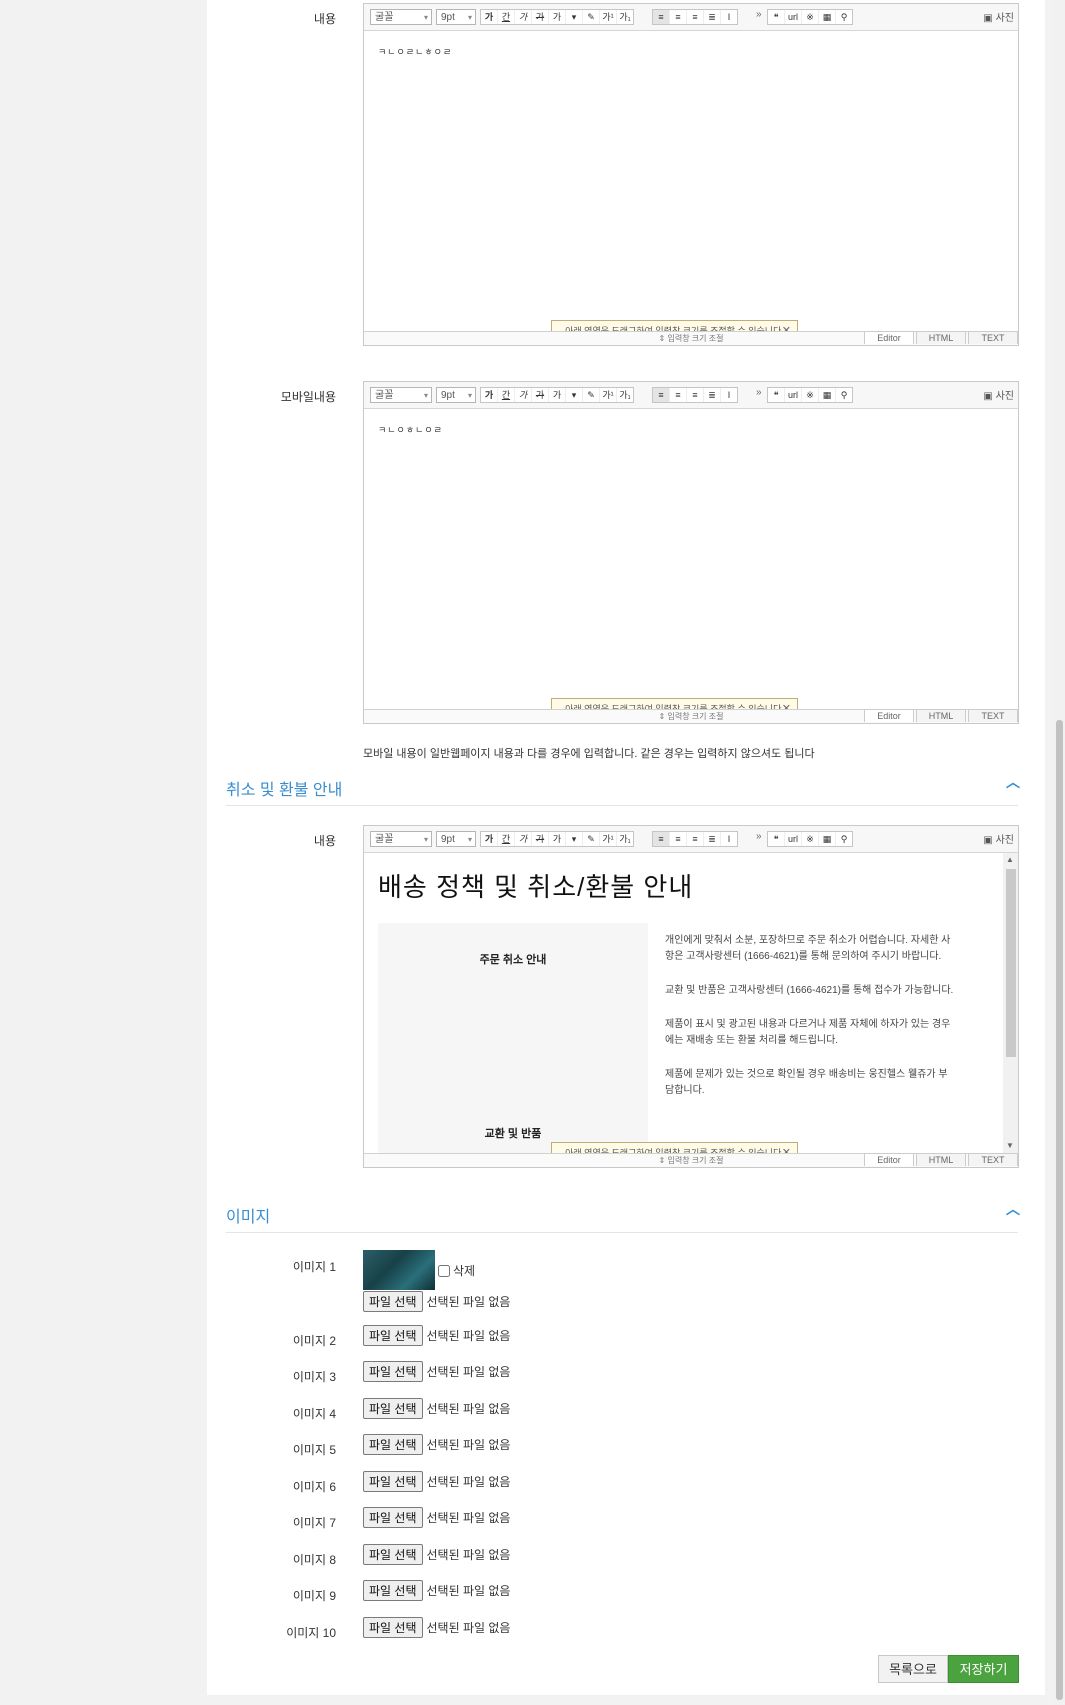  Describe the element at coordinates (1010, 859) in the screenshot. I see `scroll-up-icon: ▲` at that location.